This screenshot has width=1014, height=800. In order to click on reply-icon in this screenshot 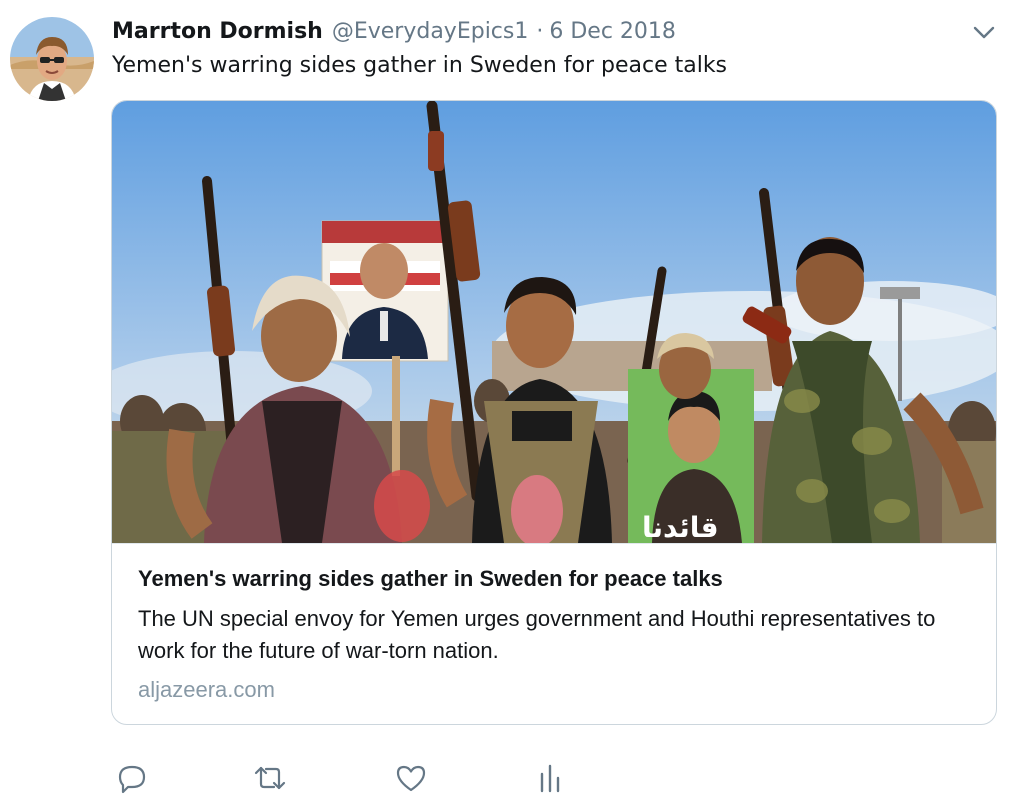, I will do `click(132, 779)`.